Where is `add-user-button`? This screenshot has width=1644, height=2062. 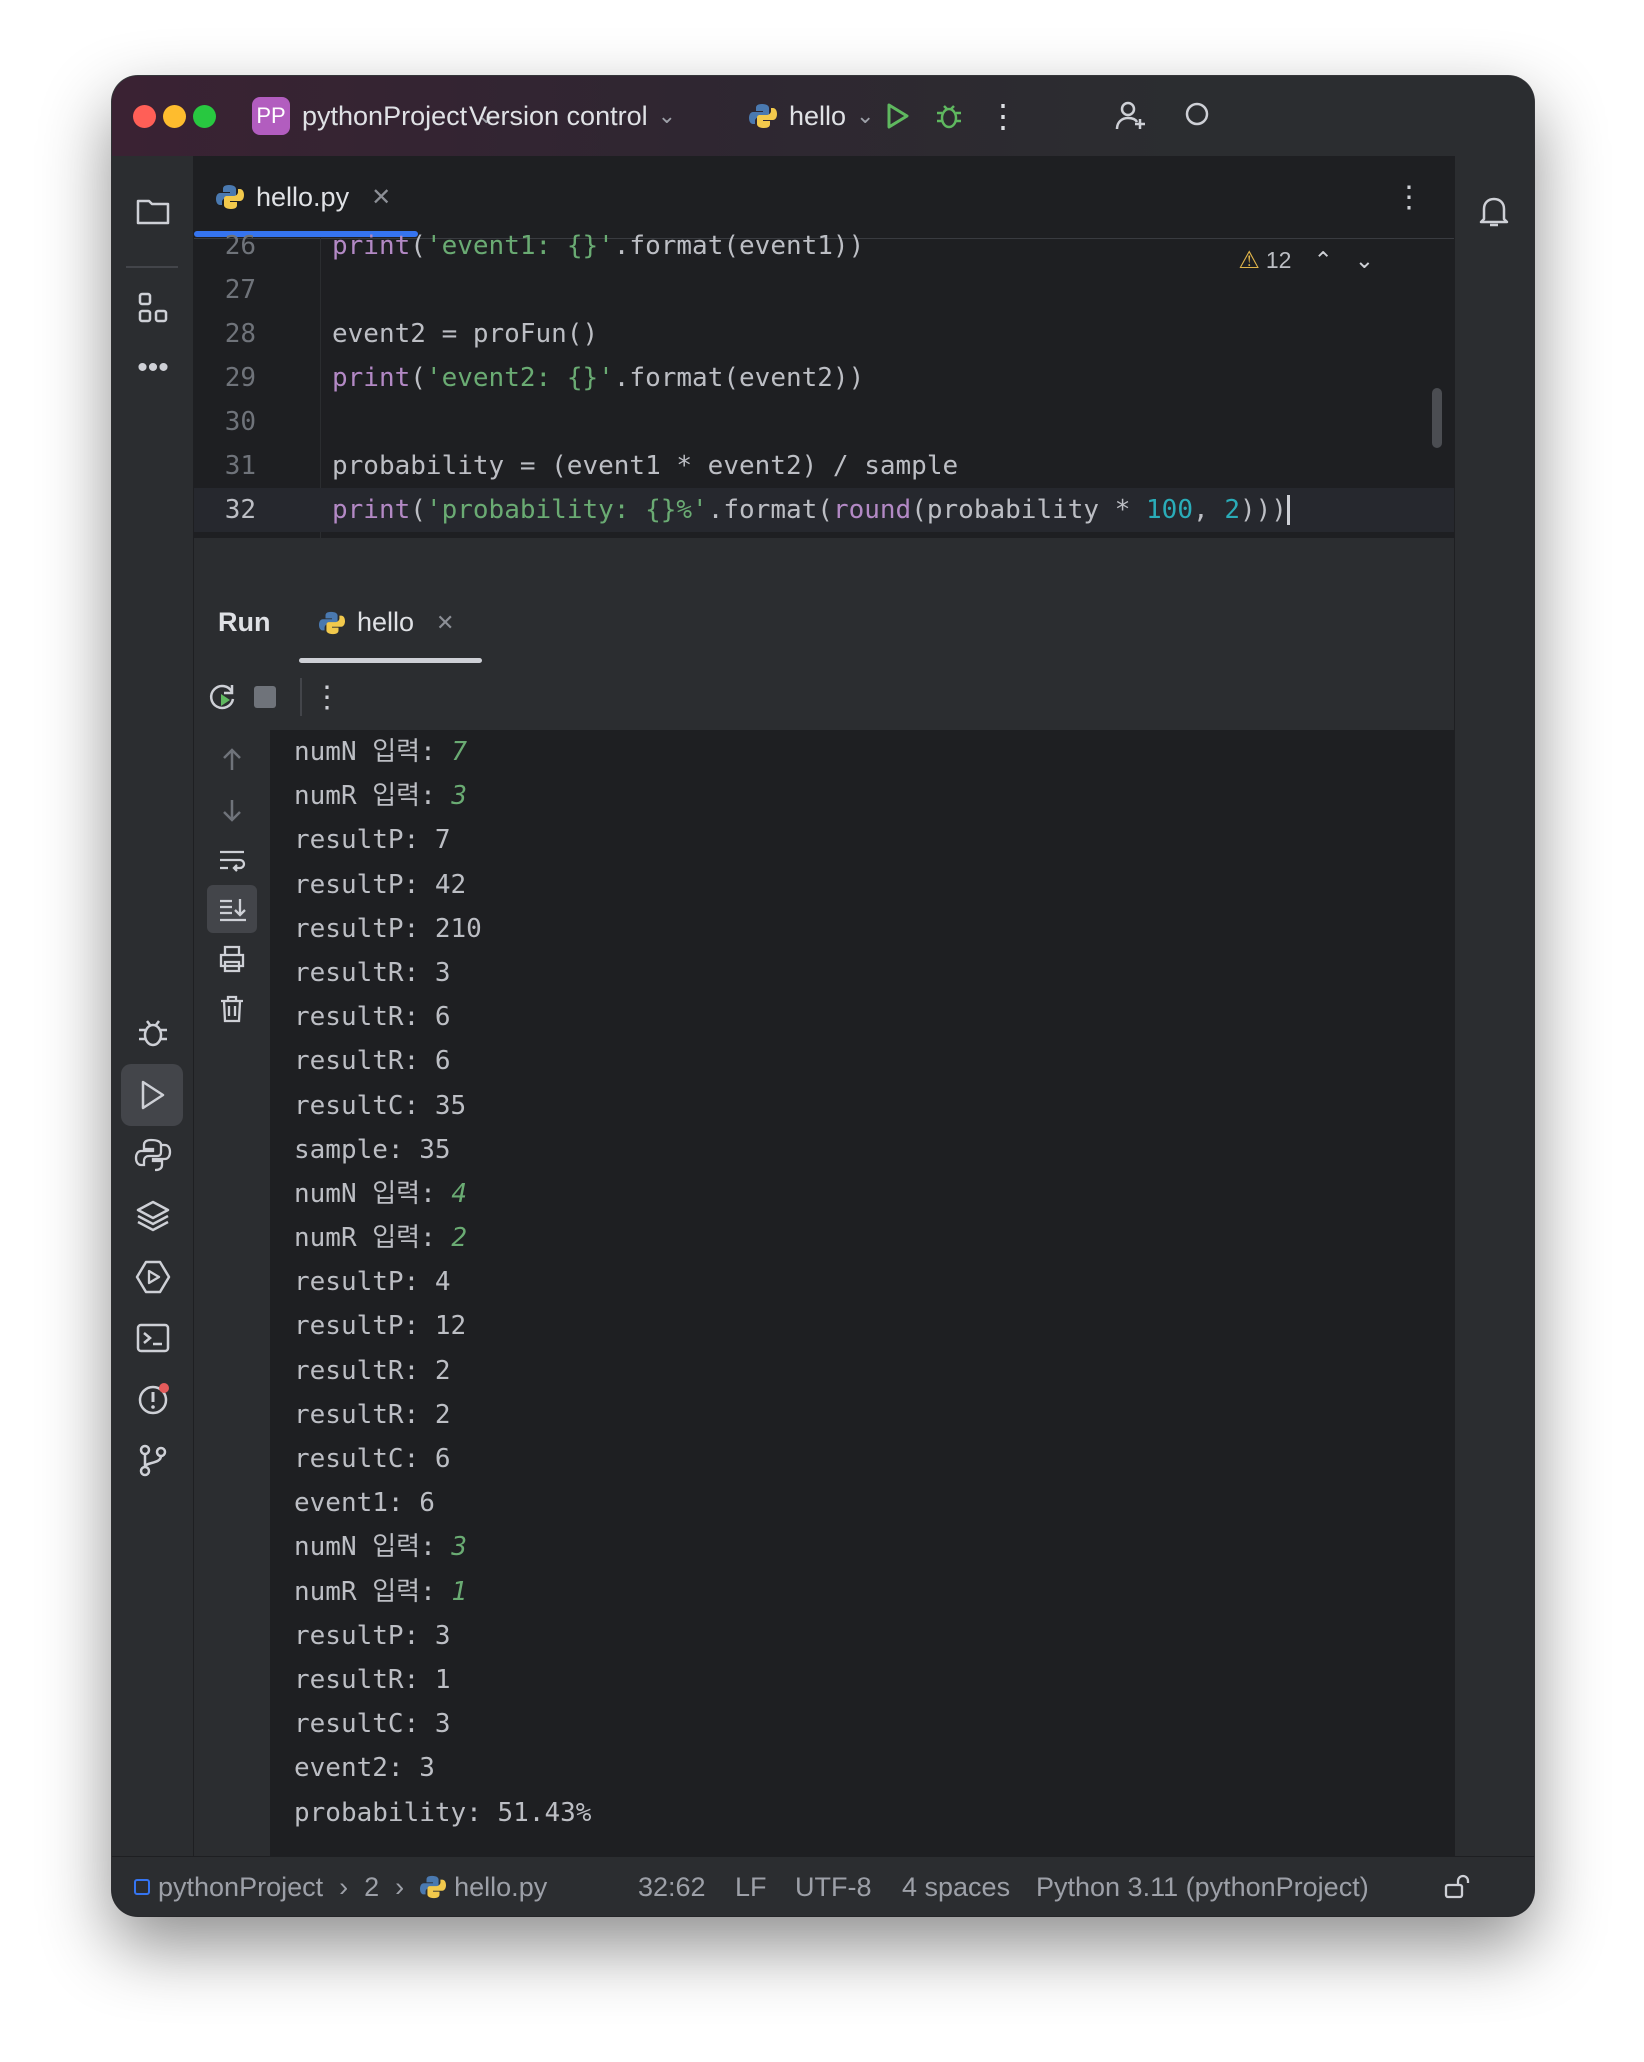
add-user-button is located at coordinates (1131, 116).